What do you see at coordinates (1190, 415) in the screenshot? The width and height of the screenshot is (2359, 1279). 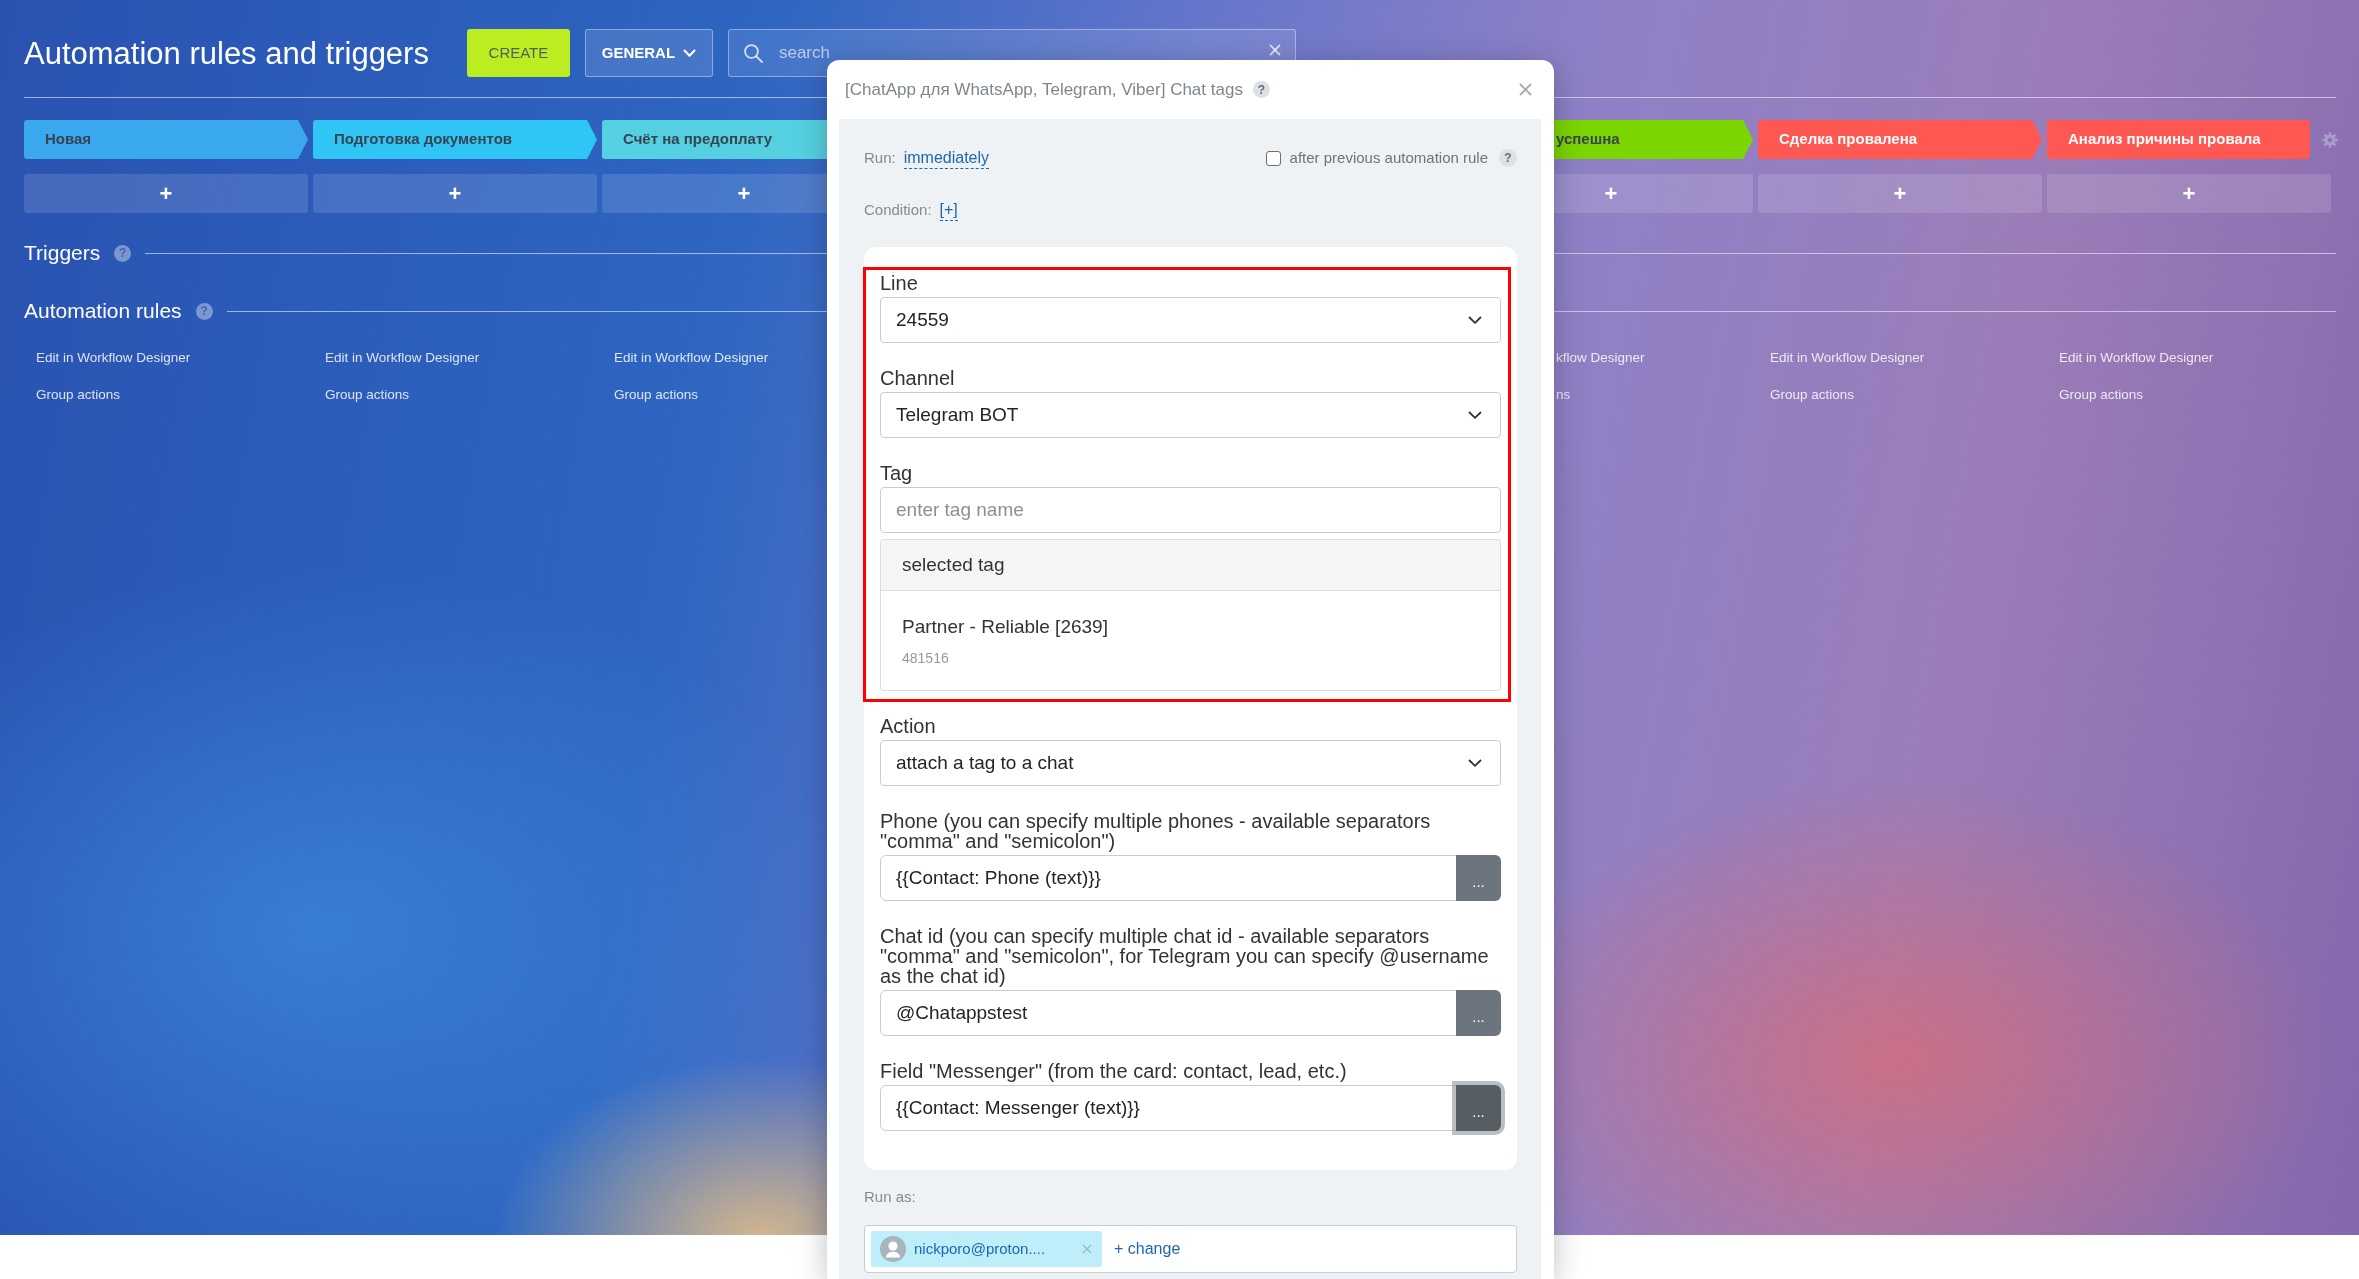 I see `select-field: Telegram BOT` at bounding box center [1190, 415].